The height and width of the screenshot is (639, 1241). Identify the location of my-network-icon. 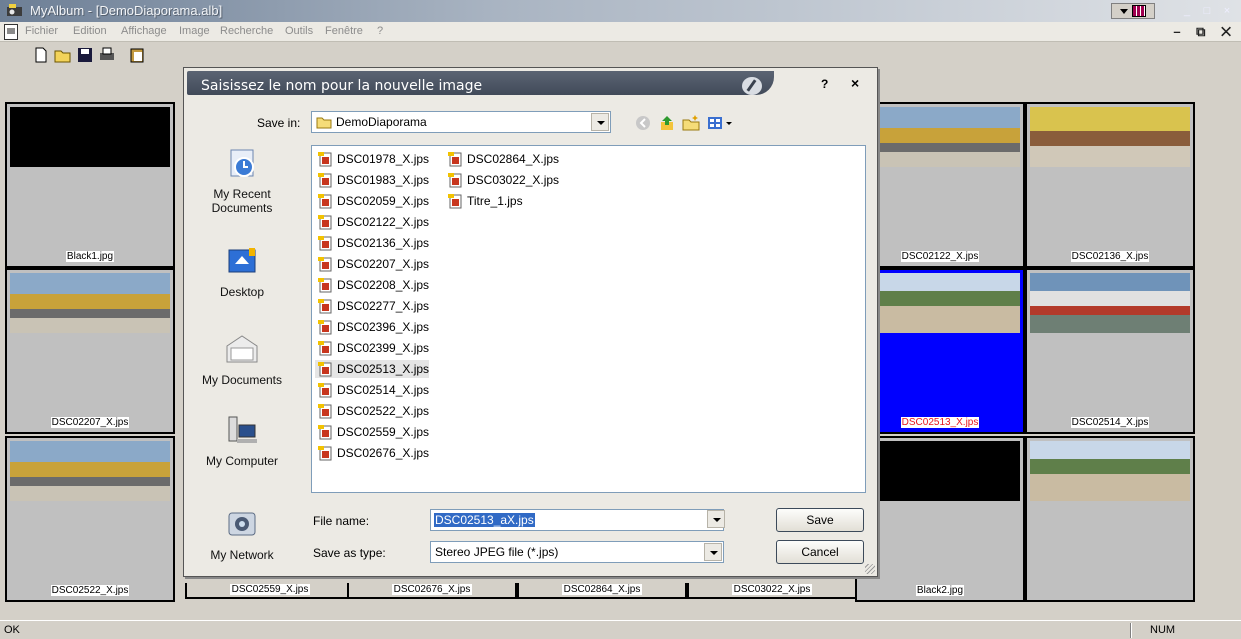
(242, 524).